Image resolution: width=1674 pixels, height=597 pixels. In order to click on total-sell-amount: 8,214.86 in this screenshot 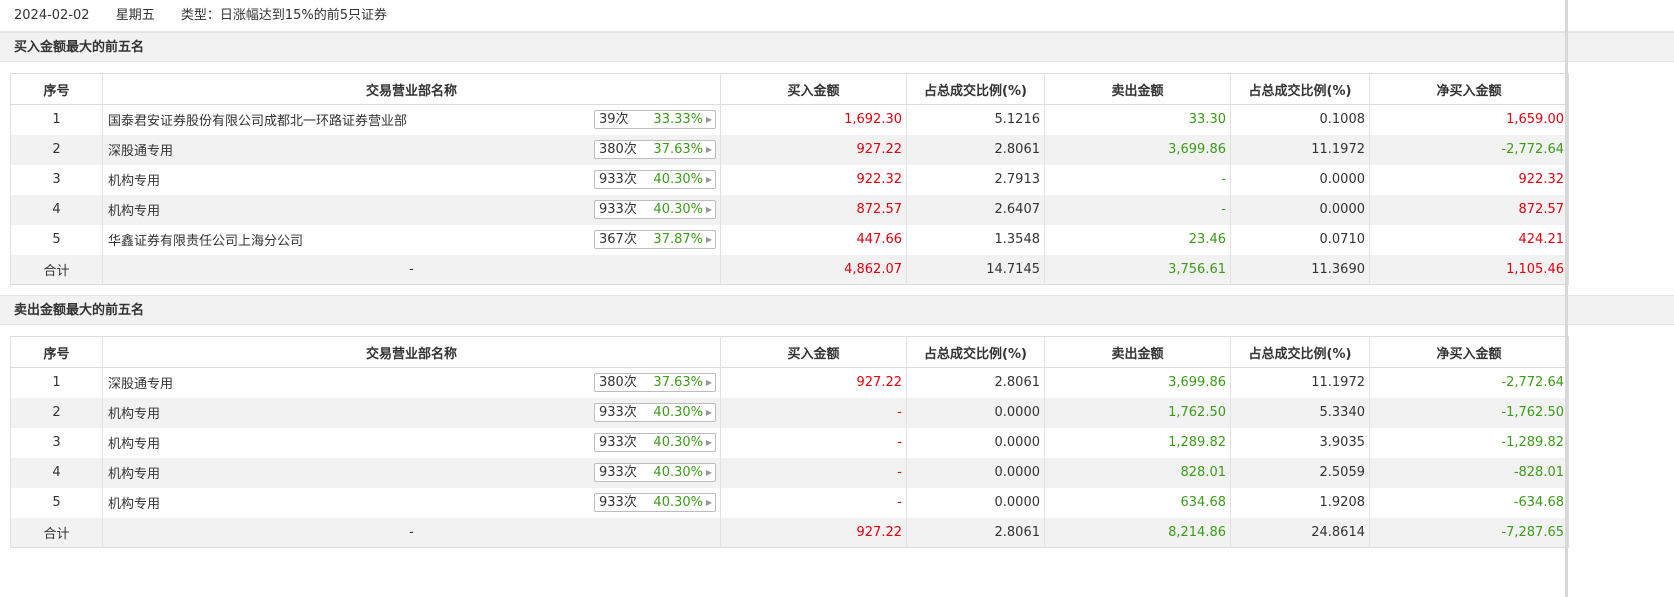, I will do `click(1137, 532)`.